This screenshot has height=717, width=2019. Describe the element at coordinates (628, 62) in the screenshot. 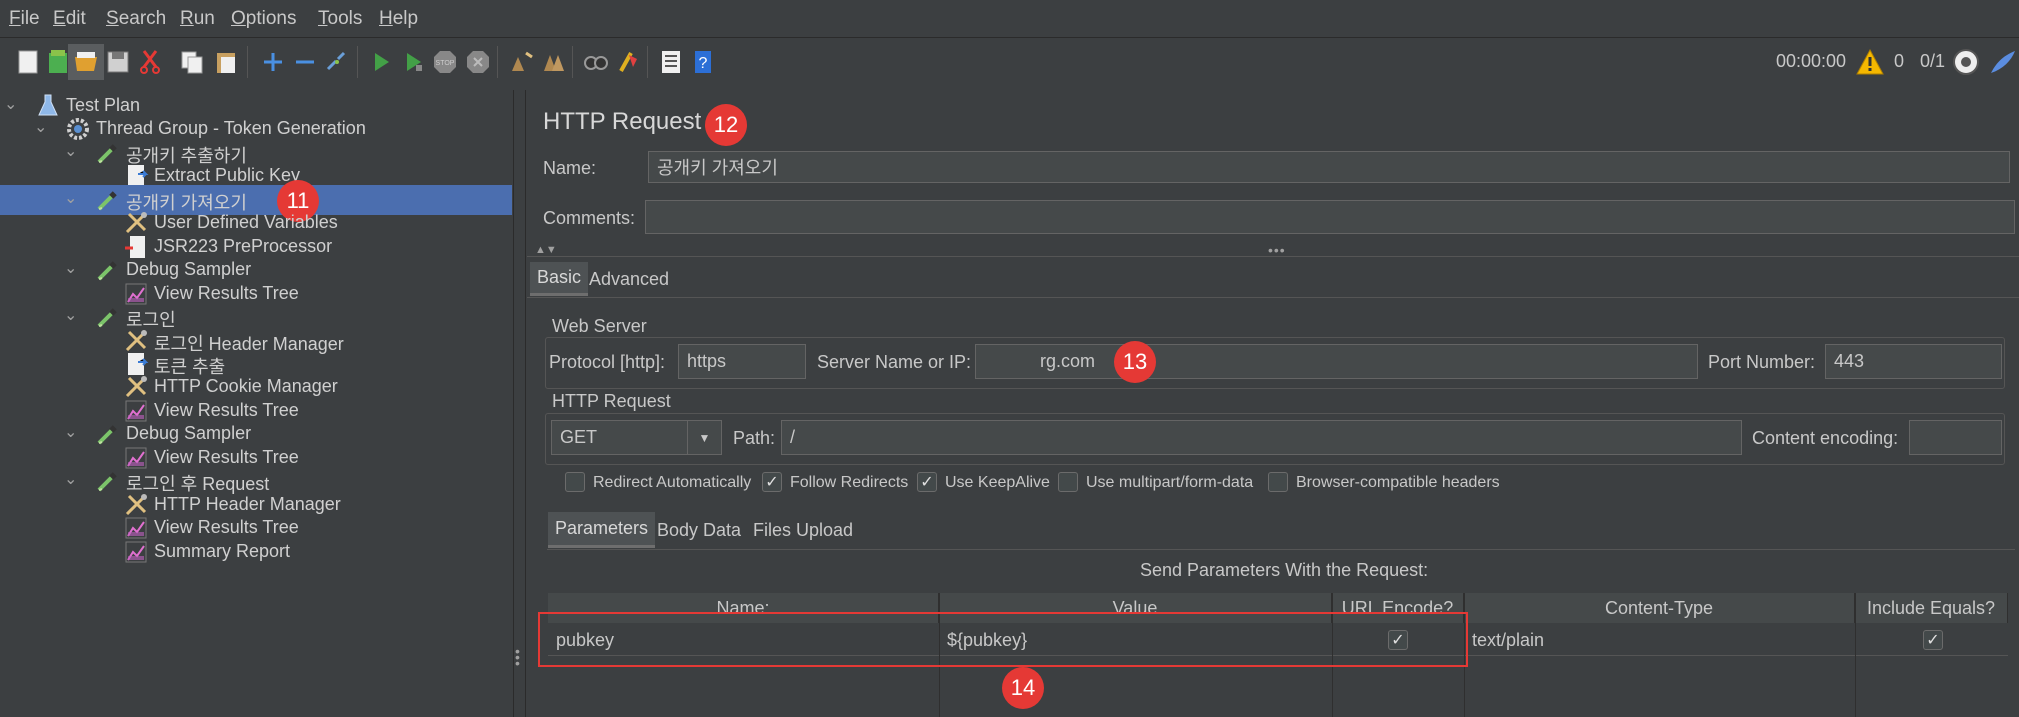

I see `reset-search-icon` at that location.